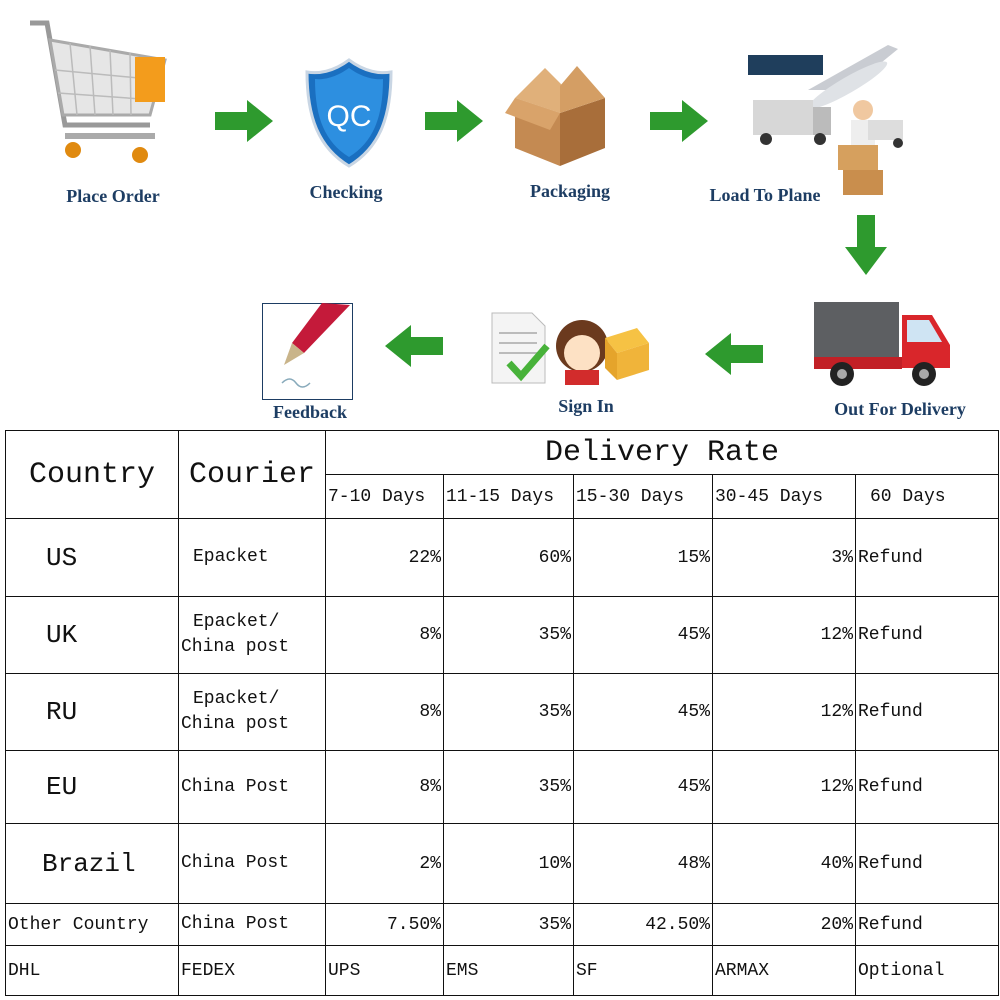 The image size is (1000, 1000). What do you see at coordinates (784, 924) in the screenshot?
I see `rate-cell: 20%` at bounding box center [784, 924].